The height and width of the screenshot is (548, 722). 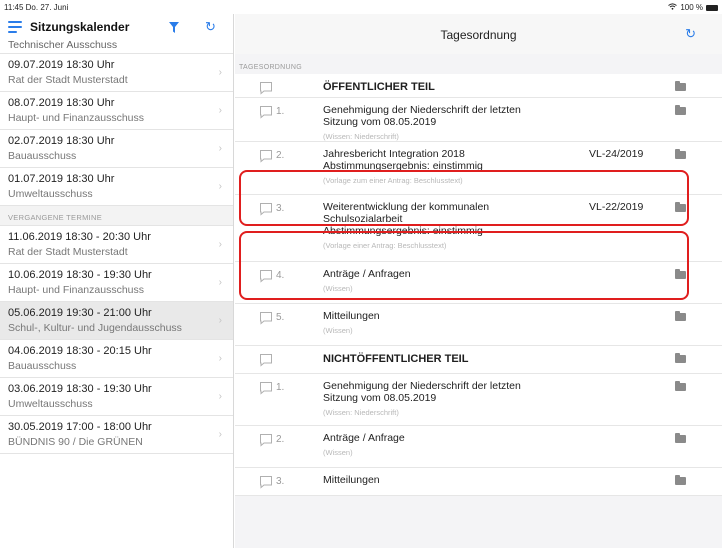 What do you see at coordinates (61, 179) in the screenshot?
I see `list-item-datetime: 01.07.2019 18:30 Uhr` at bounding box center [61, 179].